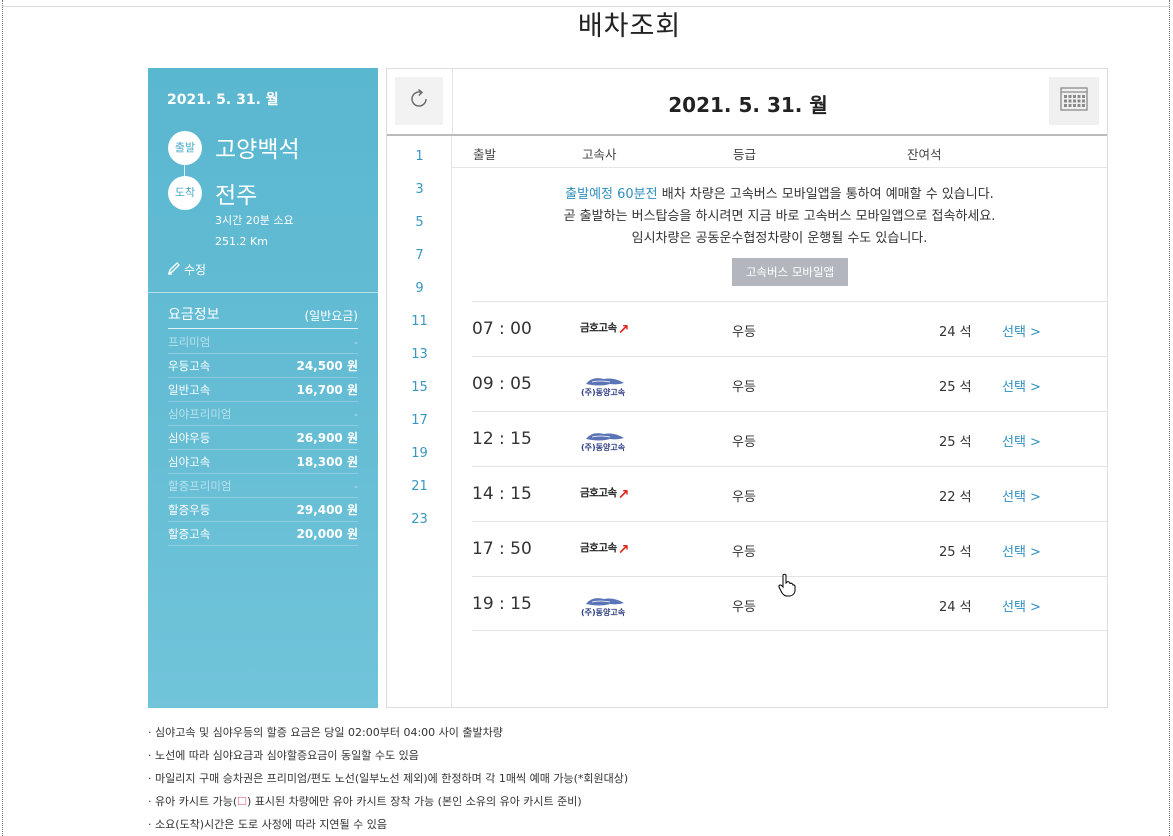 The height and width of the screenshot is (836, 1173). What do you see at coordinates (263, 414) in the screenshot?
I see `fare-row: 심야프리미엄 -` at bounding box center [263, 414].